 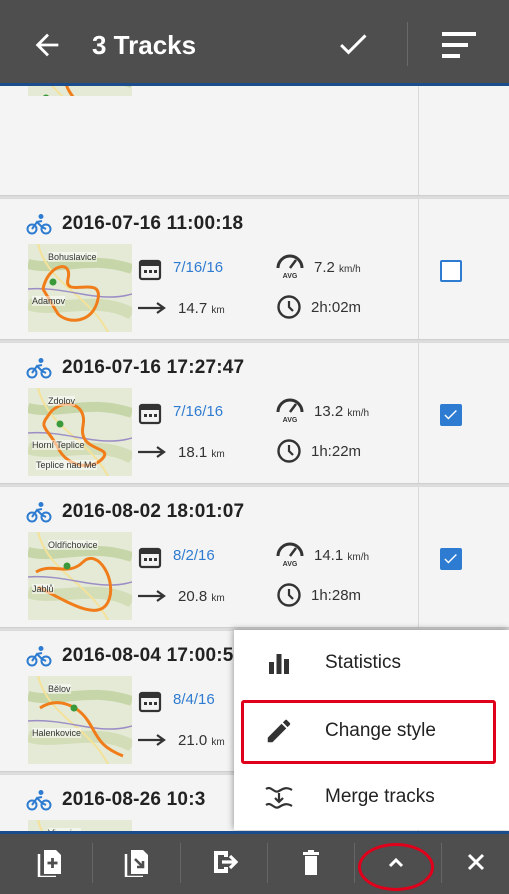 What do you see at coordinates (336, 595) in the screenshot?
I see `duration-value: 1h:28m` at bounding box center [336, 595].